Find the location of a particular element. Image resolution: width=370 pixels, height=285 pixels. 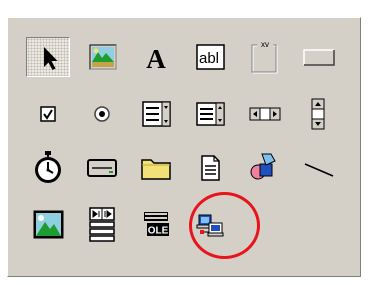

ole-tool: OLE Container OLE is located at coordinates (156, 224).